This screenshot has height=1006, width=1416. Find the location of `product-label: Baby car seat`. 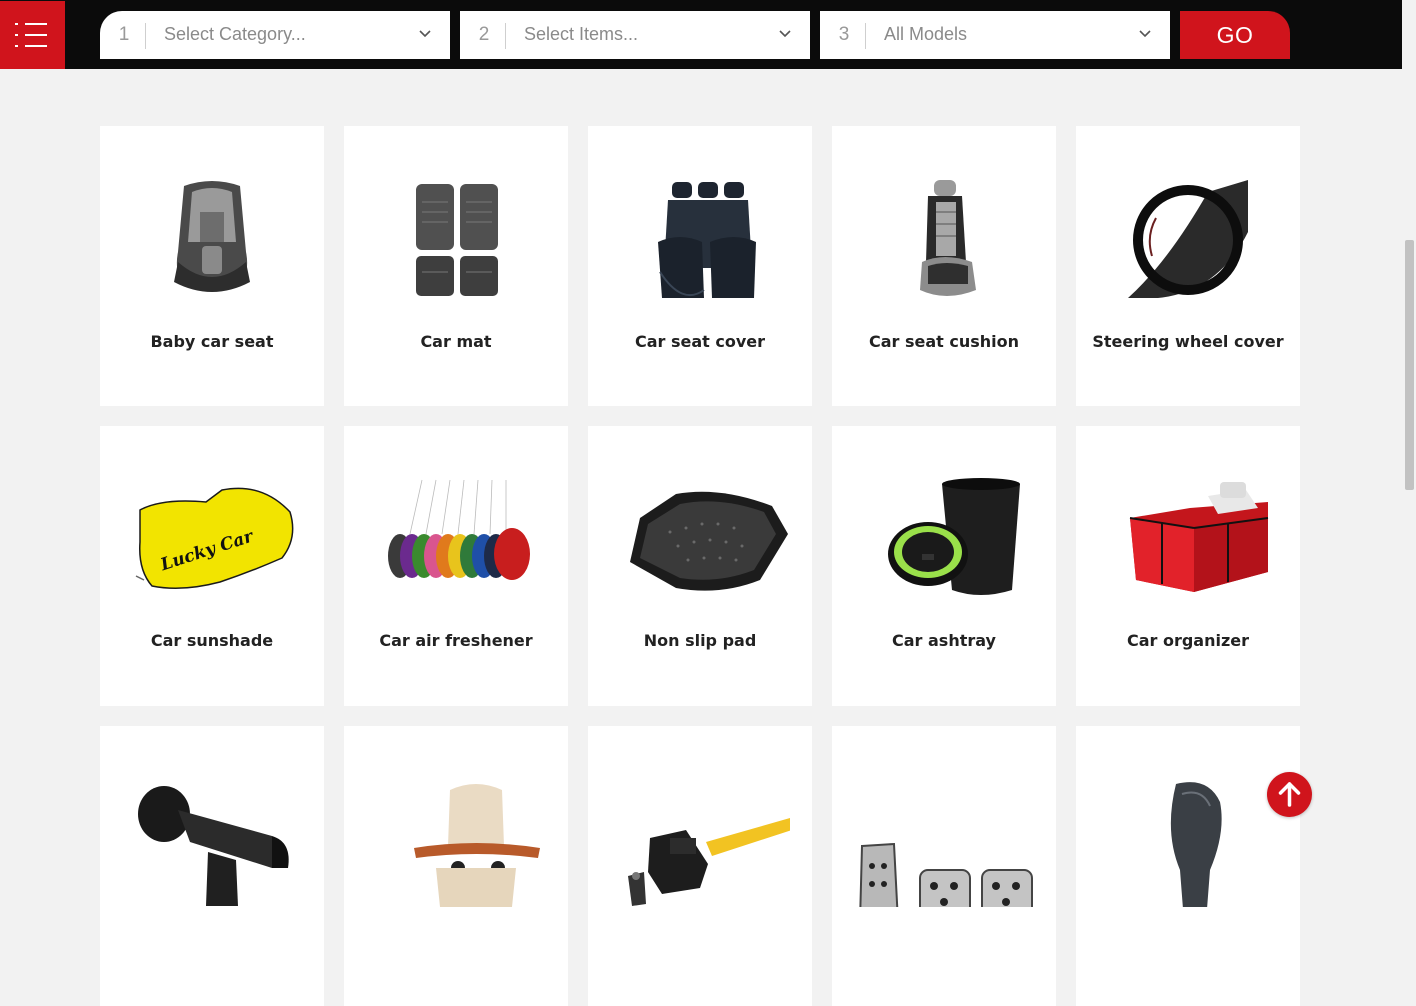

product-label: Baby car seat is located at coordinates (212, 341).